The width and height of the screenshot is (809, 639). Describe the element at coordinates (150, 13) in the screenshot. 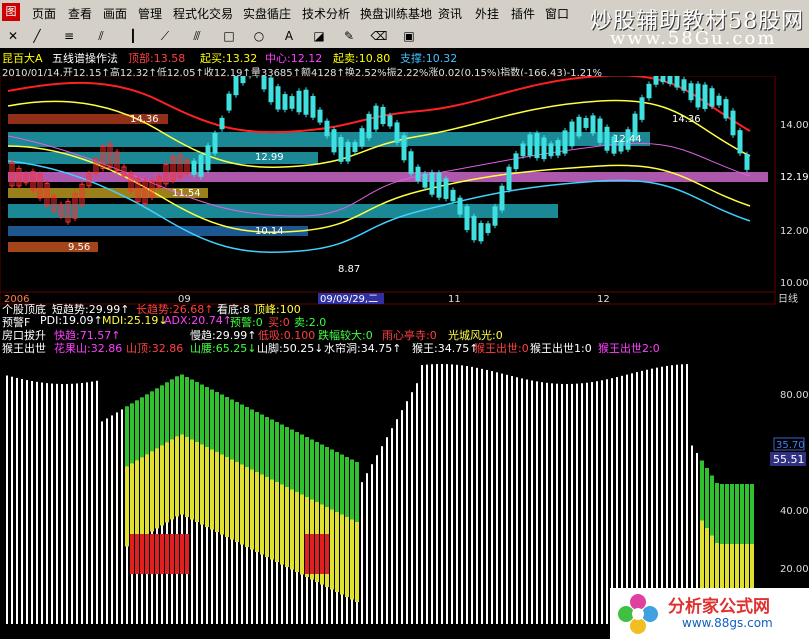

I see `menu-item-manage: 管理` at that location.